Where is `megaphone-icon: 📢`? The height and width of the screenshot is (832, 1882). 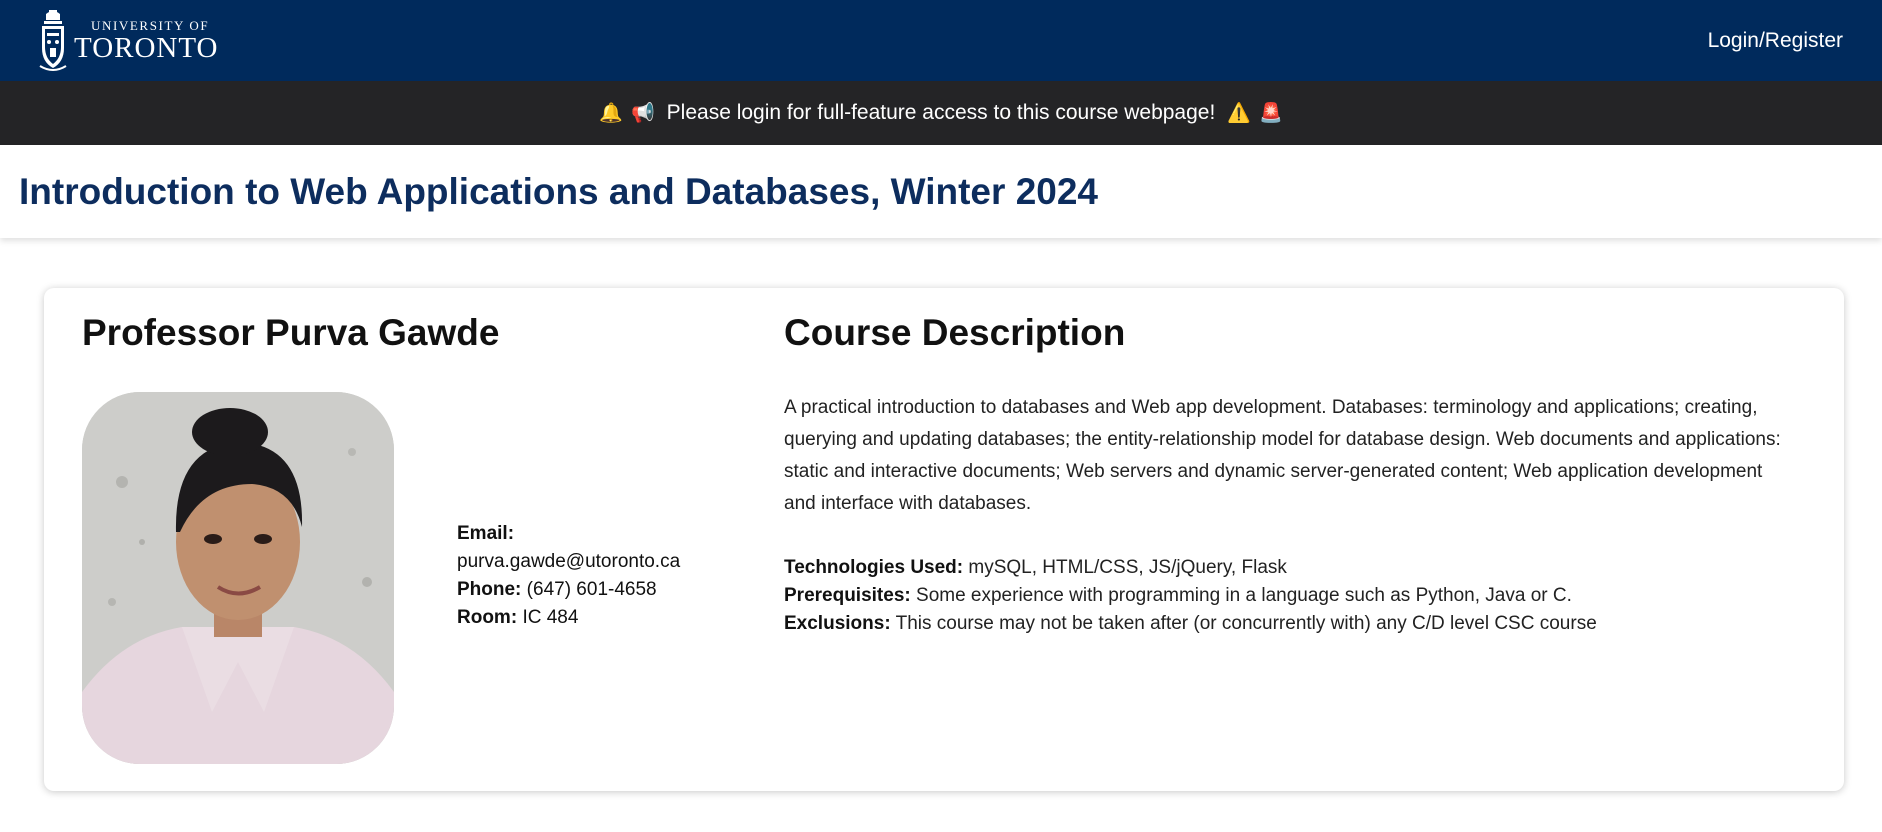
megaphone-icon: 📢 is located at coordinates (643, 113).